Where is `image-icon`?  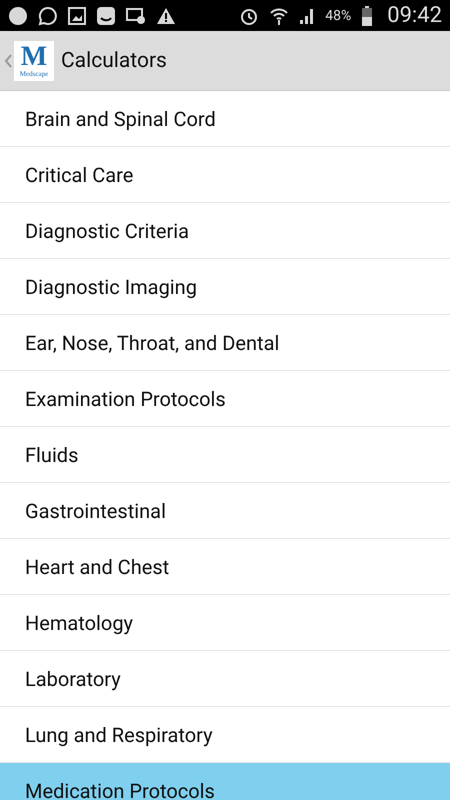
image-icon is located at coordinates (77, 15).